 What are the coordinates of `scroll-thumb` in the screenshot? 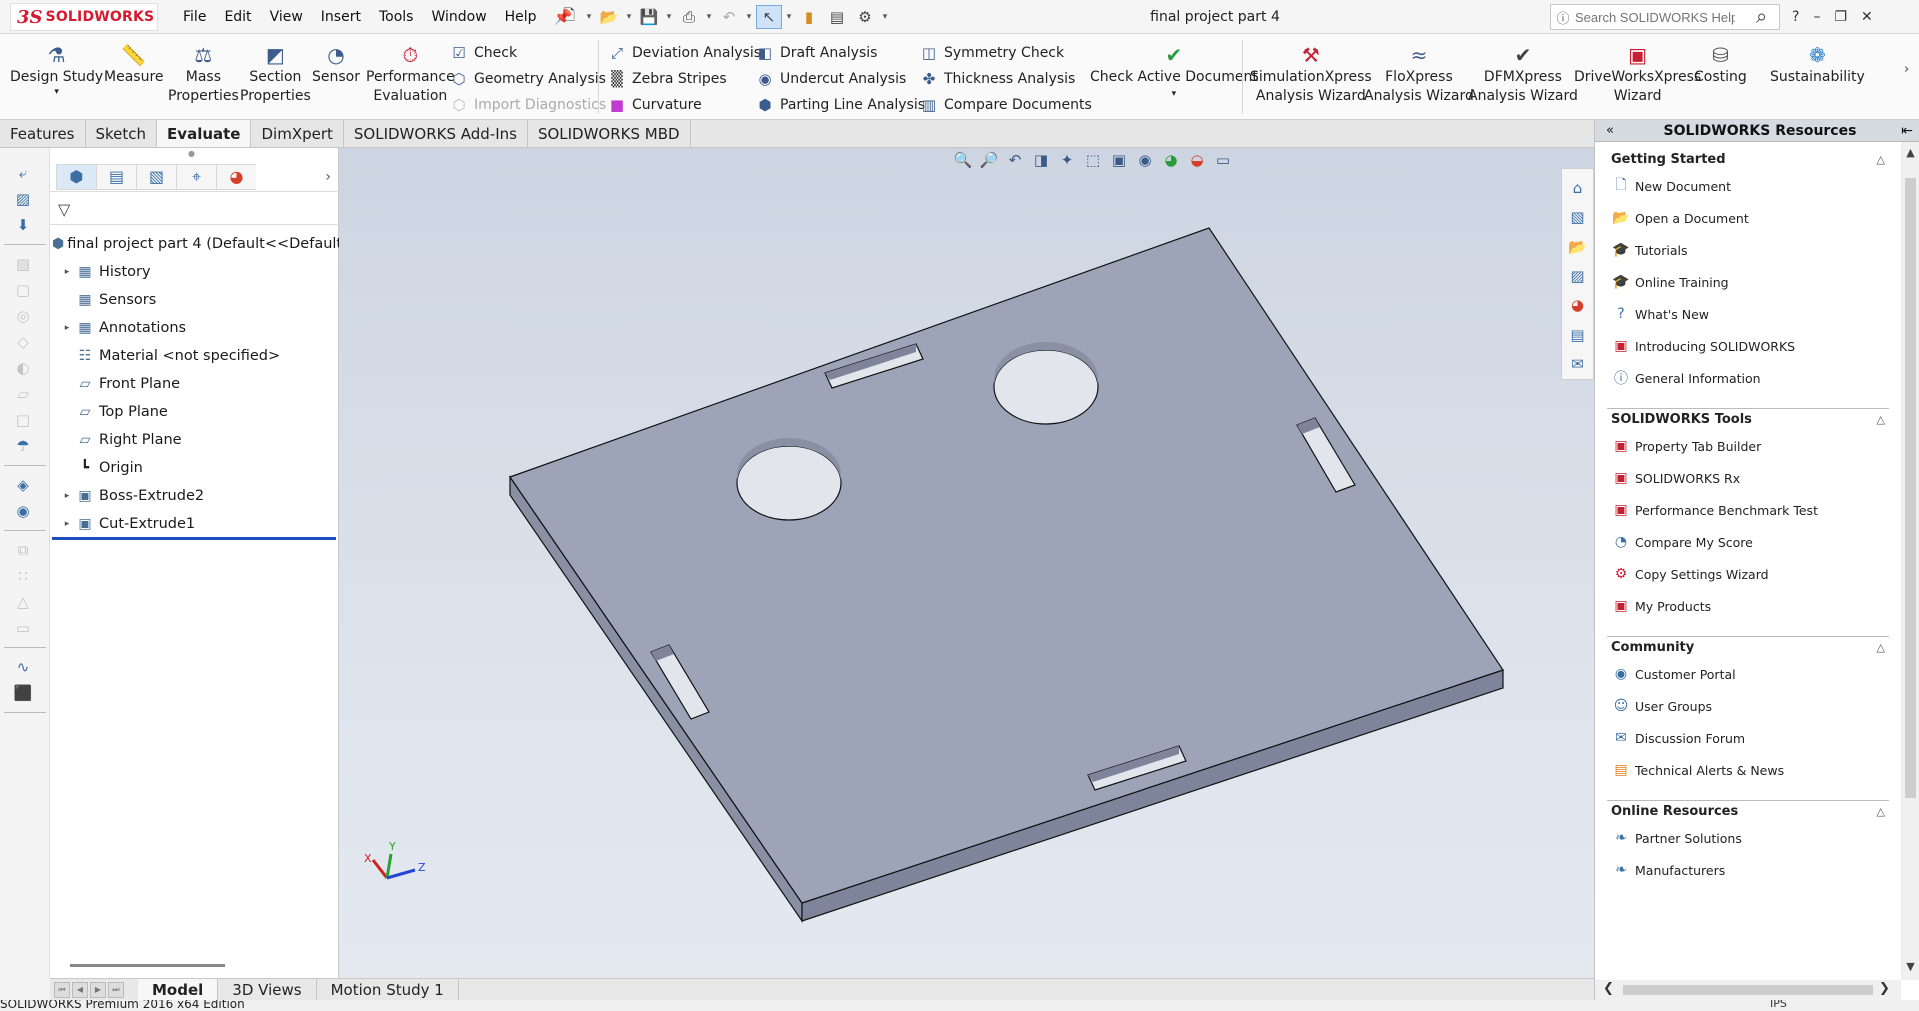 It's located at (1910, 488).